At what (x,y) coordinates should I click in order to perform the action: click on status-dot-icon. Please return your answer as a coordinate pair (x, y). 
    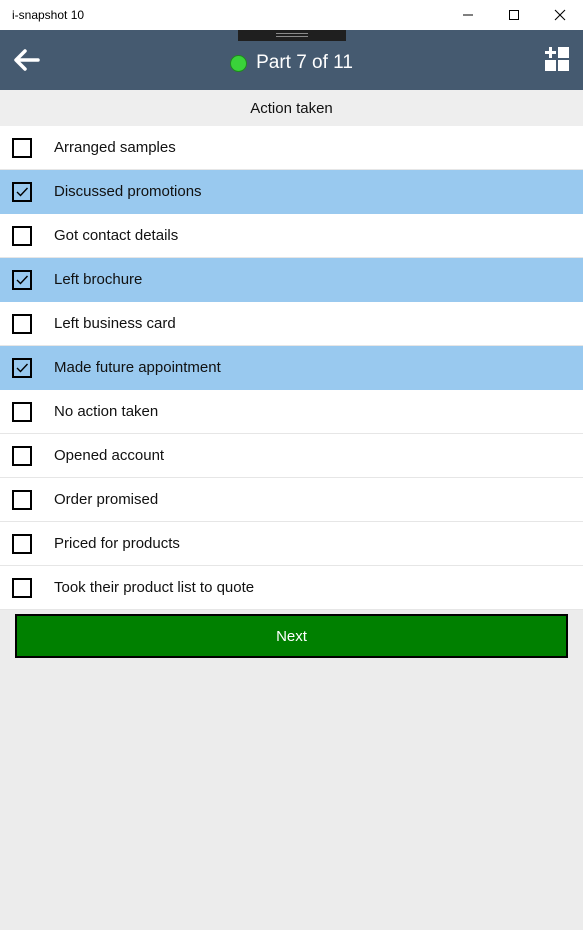
    Looking at the image, I should click on (239, 63).